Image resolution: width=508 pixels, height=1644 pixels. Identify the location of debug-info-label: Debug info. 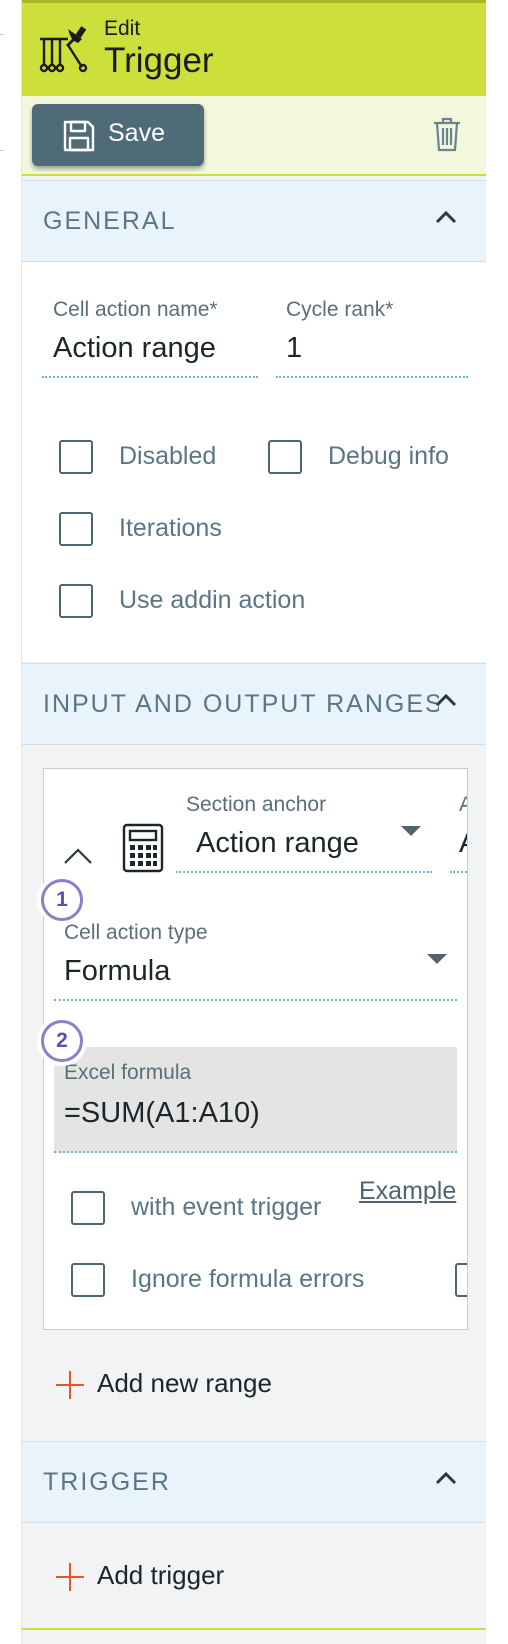
(388, 456).